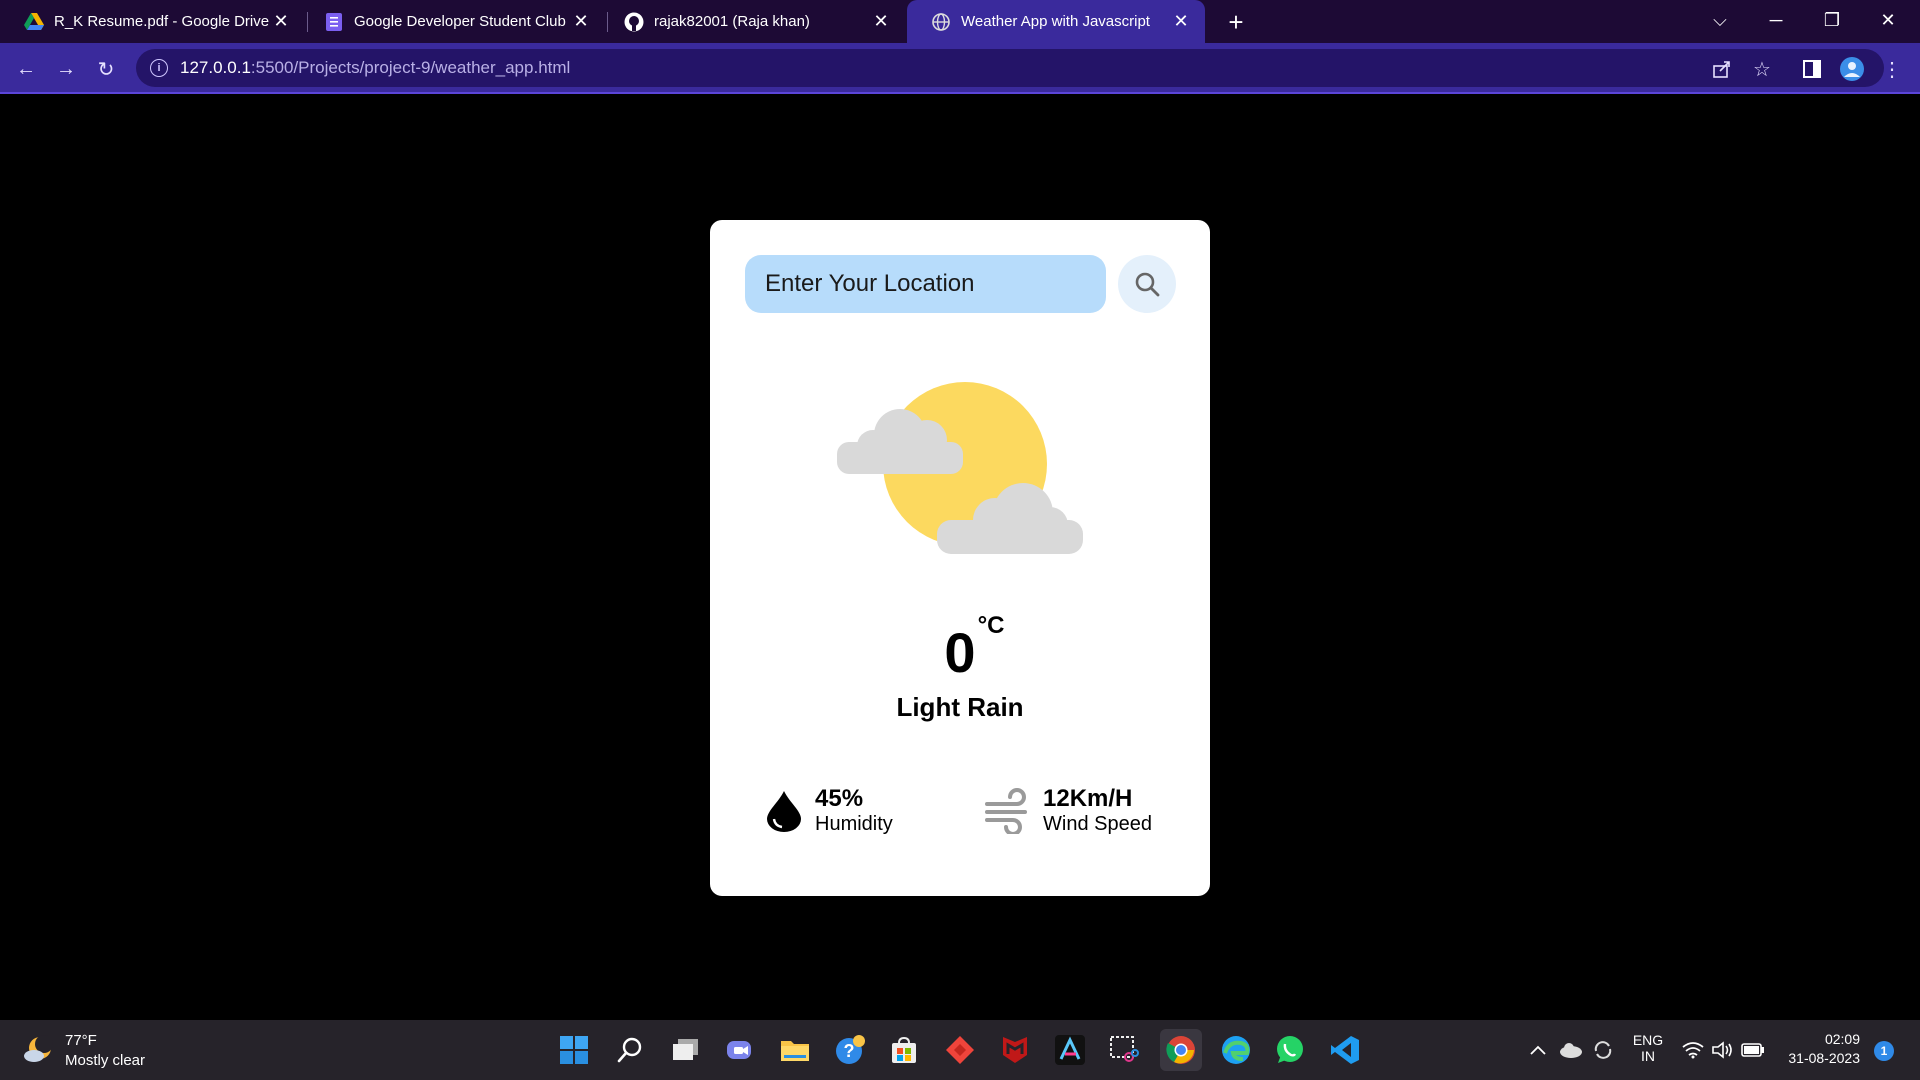  I want to click on new-tab-button: +, so click(1236, 22).